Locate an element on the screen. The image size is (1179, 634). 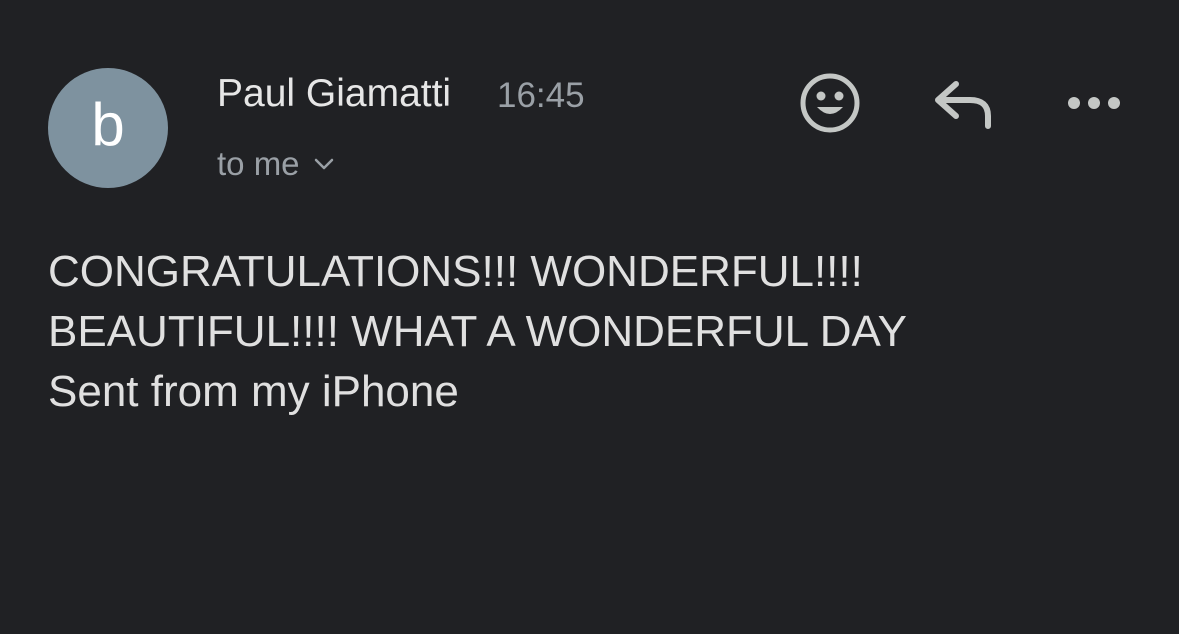
reply-arrow-icon is located at coordinates (963, 105).